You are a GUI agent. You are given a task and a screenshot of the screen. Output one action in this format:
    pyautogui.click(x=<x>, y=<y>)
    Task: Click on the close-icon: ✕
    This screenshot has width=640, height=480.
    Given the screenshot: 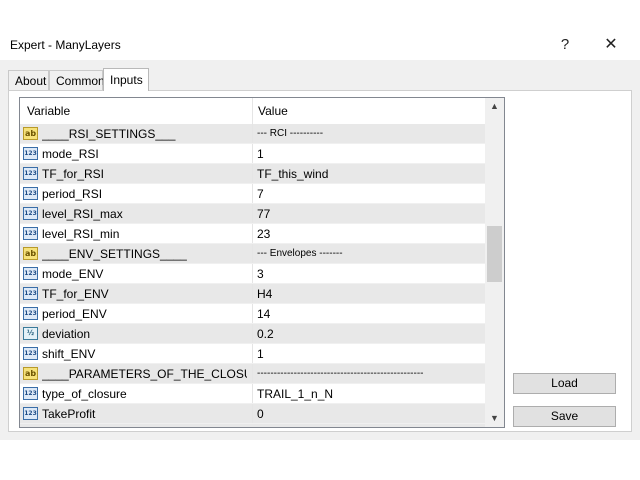 What is the action you would take?
    pyautogui.click(x=611, y=45)
    